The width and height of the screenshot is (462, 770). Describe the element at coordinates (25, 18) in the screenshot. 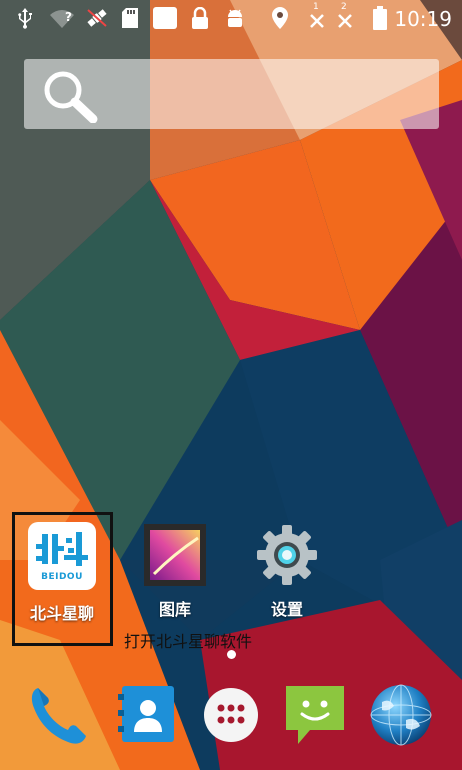

I see `usb-icon` at that location.